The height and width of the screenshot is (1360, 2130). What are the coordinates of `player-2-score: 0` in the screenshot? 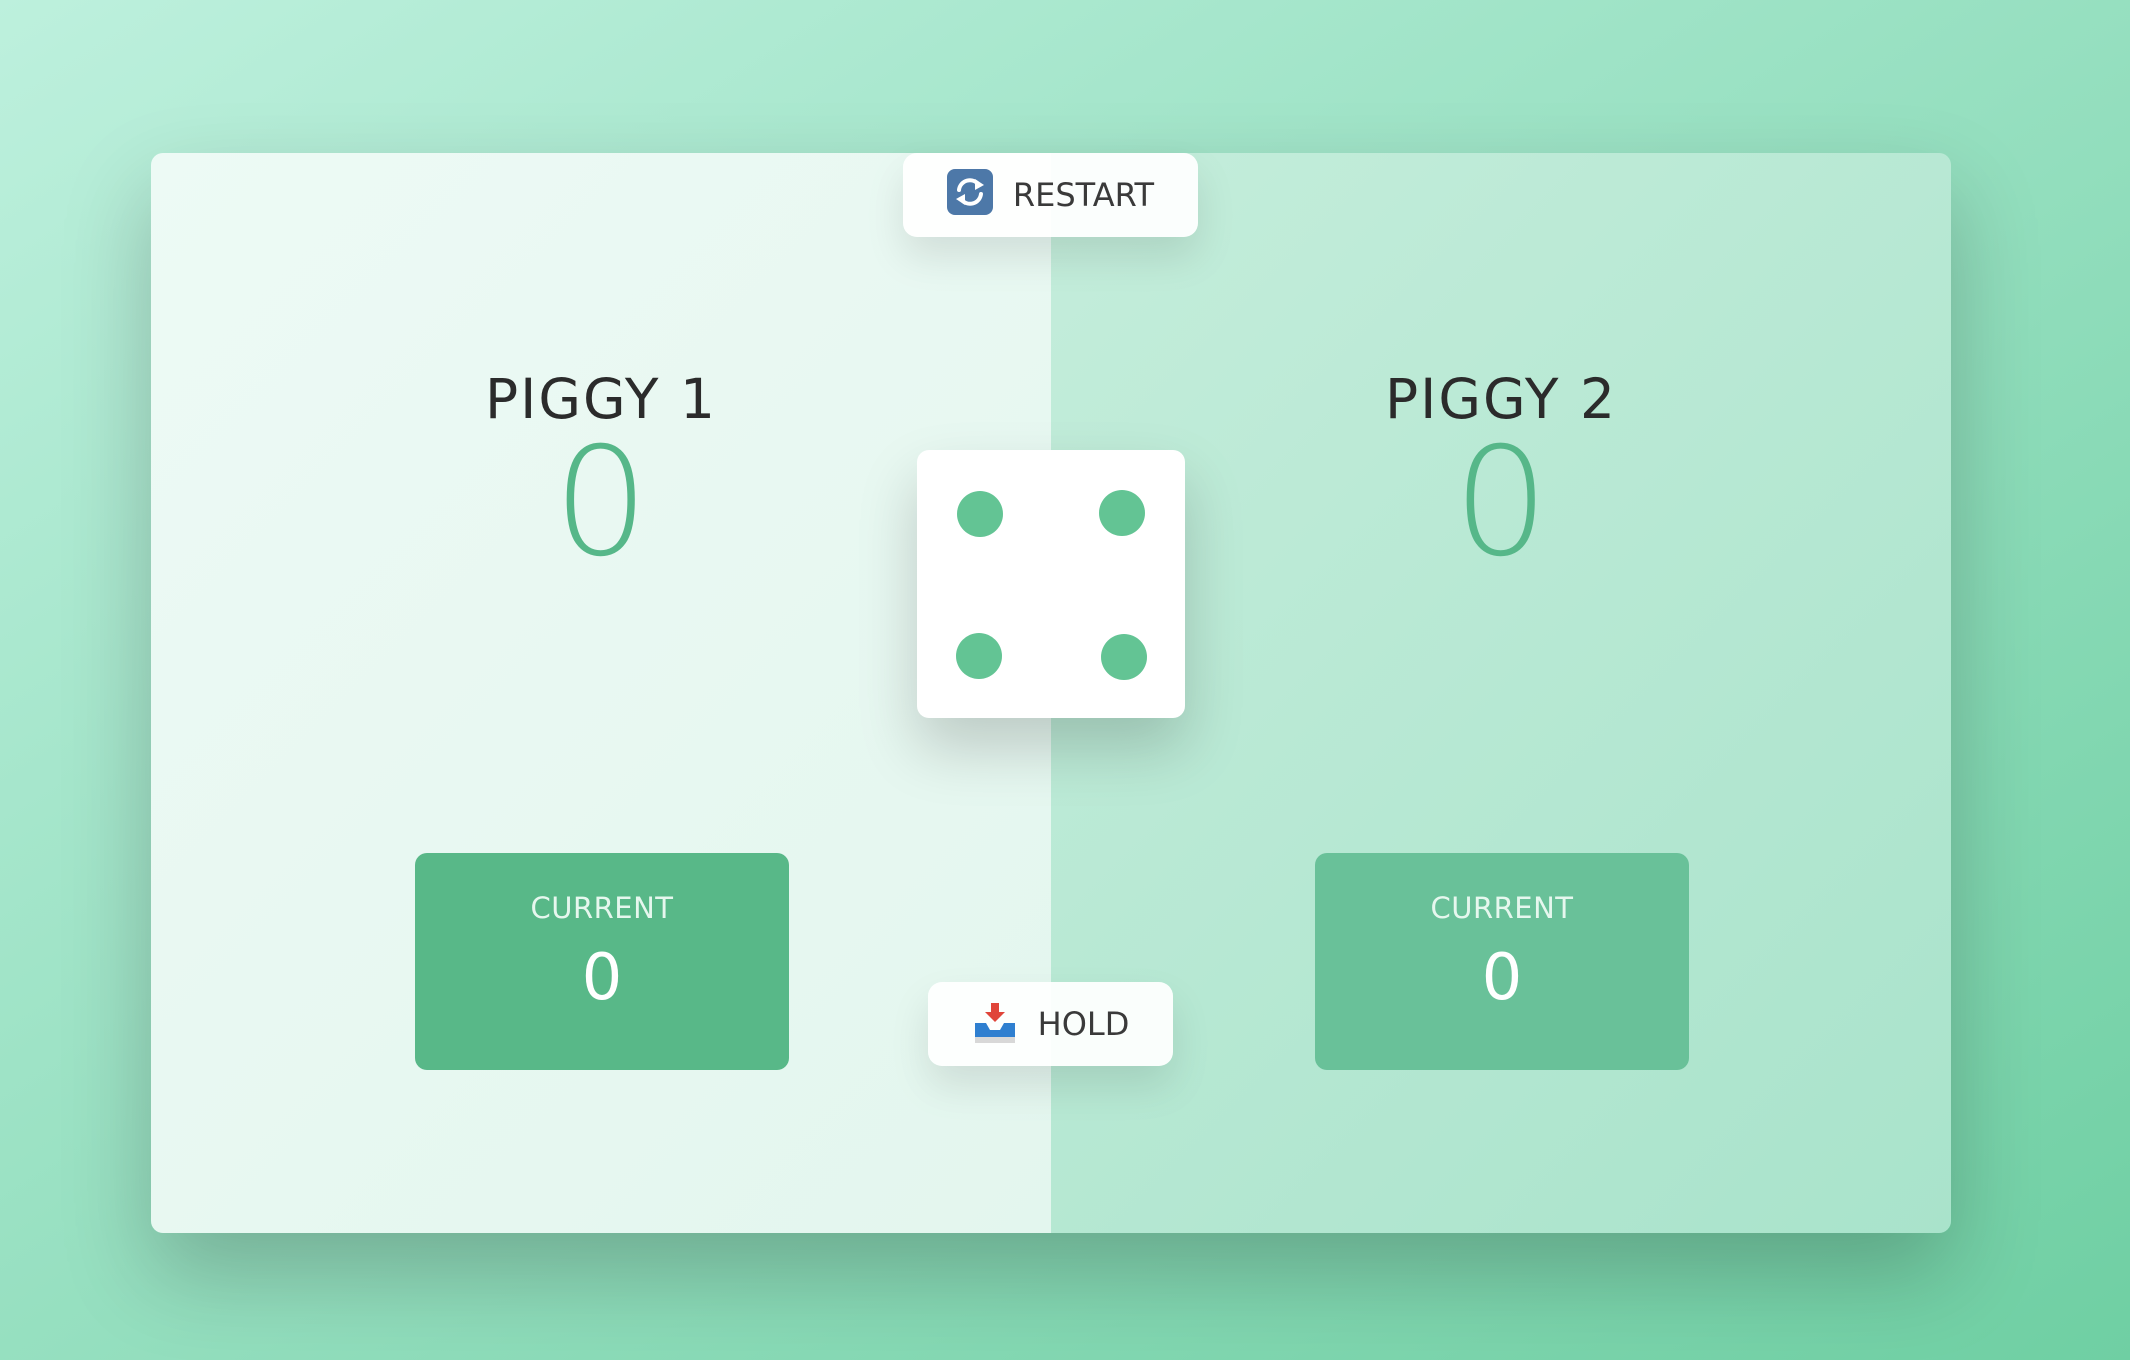 It's located at (1501, 503).